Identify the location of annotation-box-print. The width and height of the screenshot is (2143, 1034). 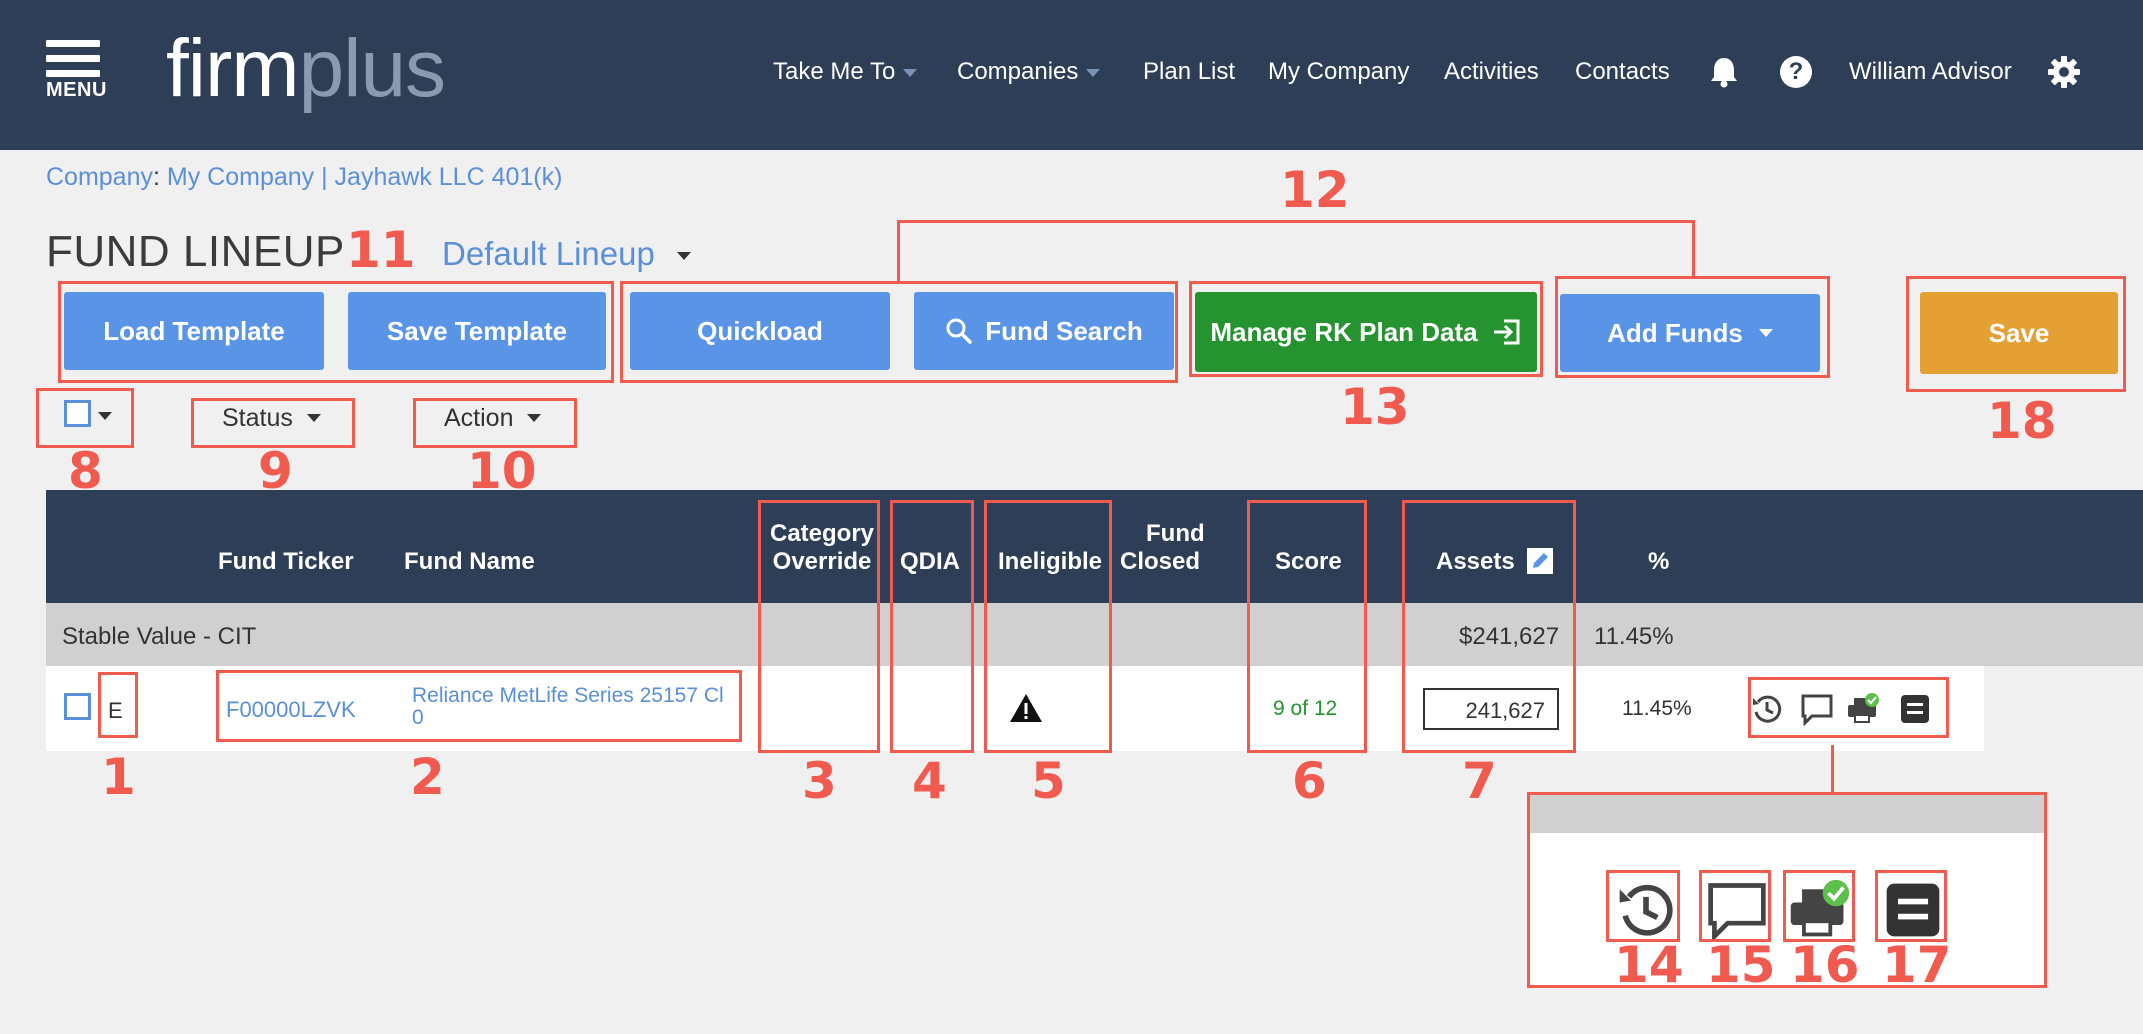
(1819, 906).